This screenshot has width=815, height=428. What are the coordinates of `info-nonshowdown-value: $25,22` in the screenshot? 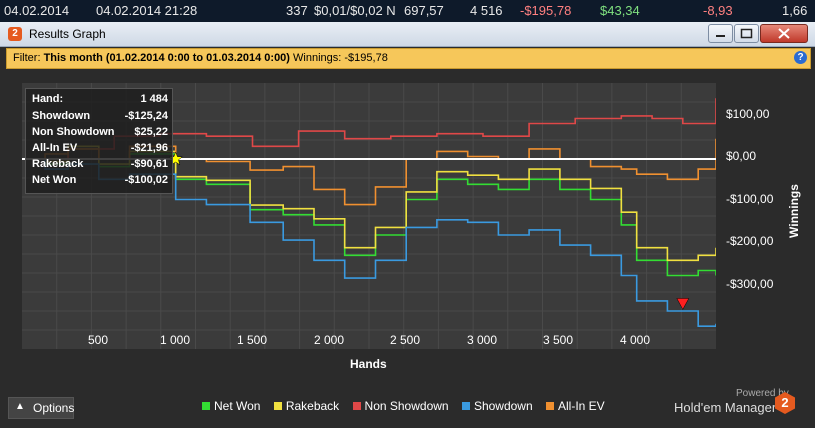 It's located at (151, 132).